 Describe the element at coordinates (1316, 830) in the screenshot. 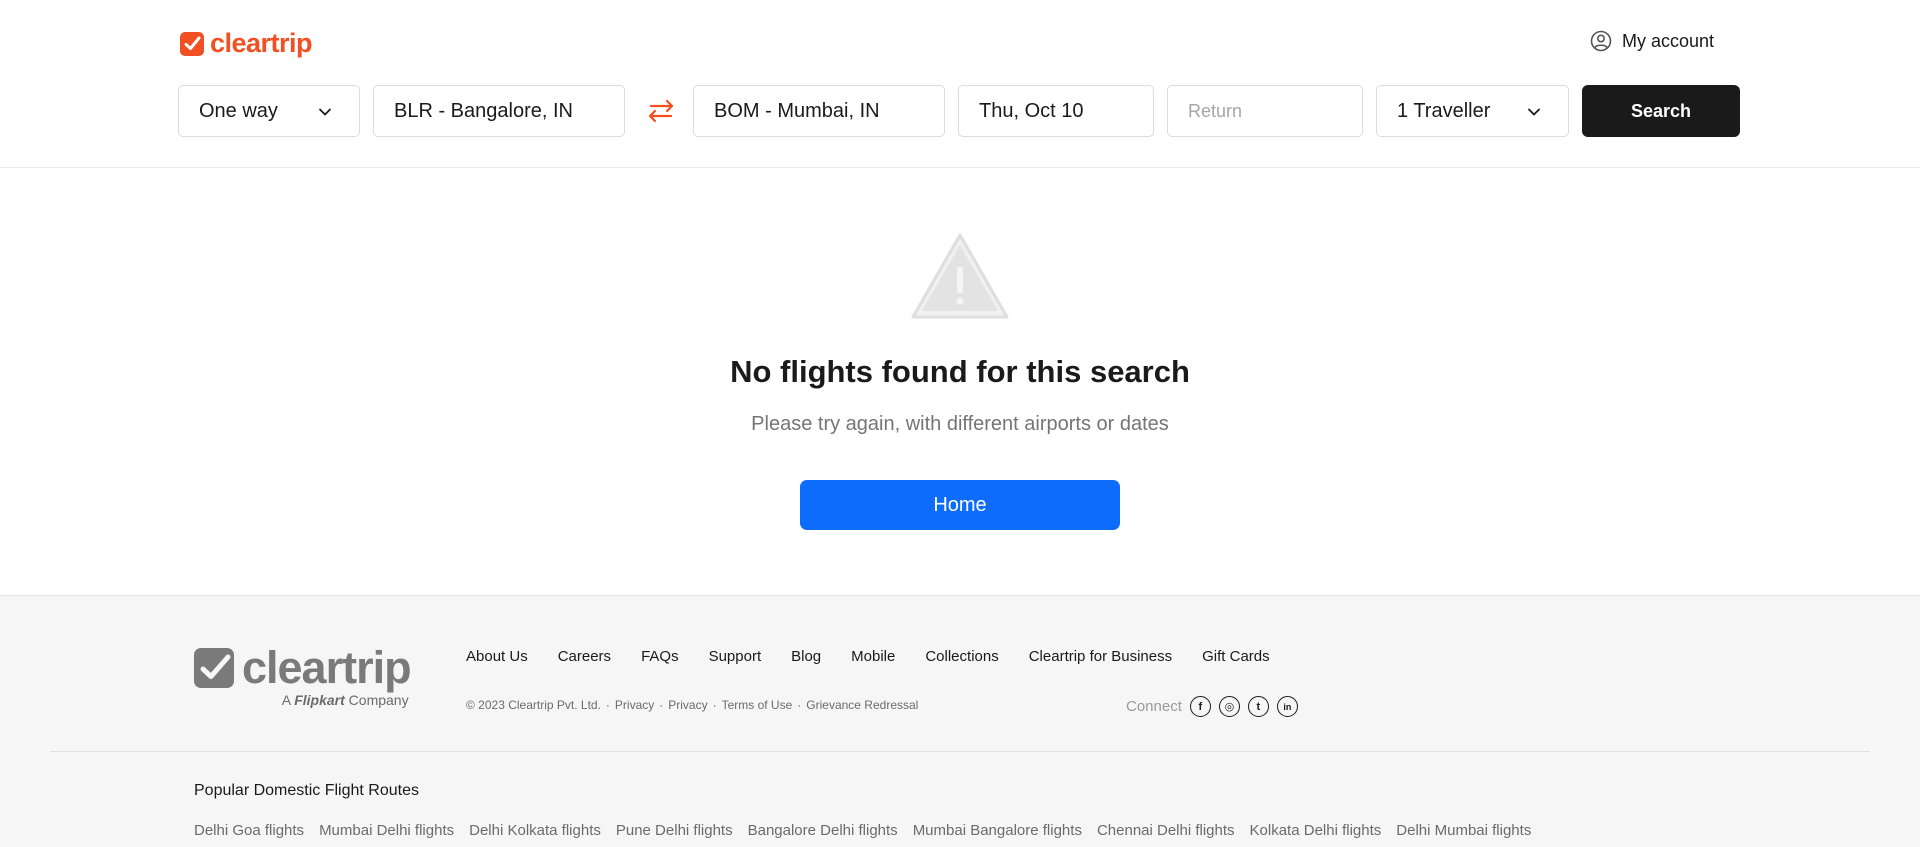

I see `route-link: Kolkata Delhi flights` at that location.